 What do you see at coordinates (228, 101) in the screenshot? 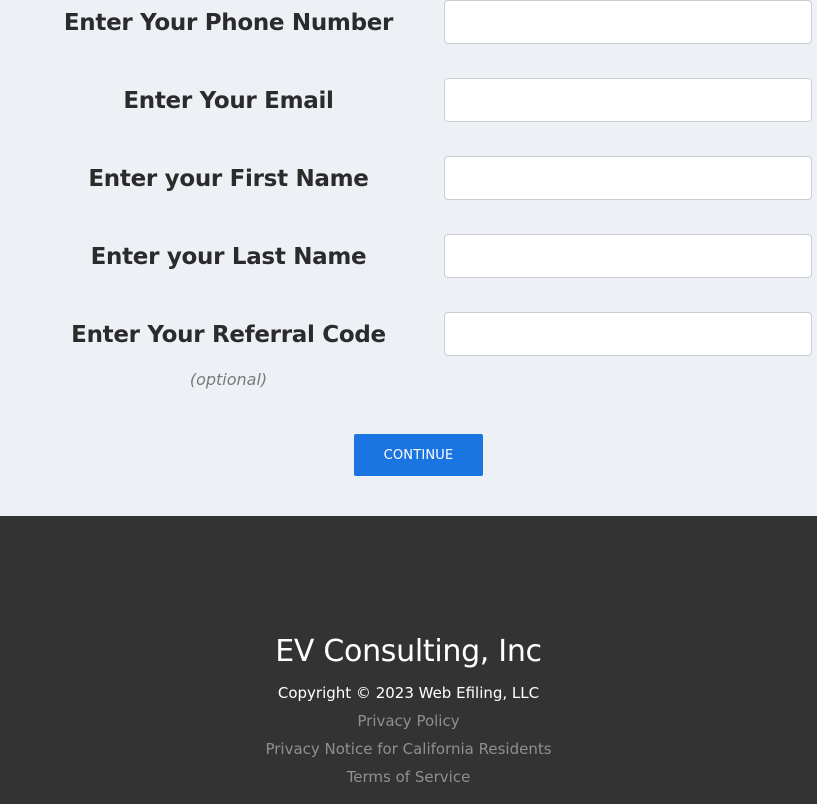
I see `email-label: Enter Your Email` at bounding box center [228, 101].